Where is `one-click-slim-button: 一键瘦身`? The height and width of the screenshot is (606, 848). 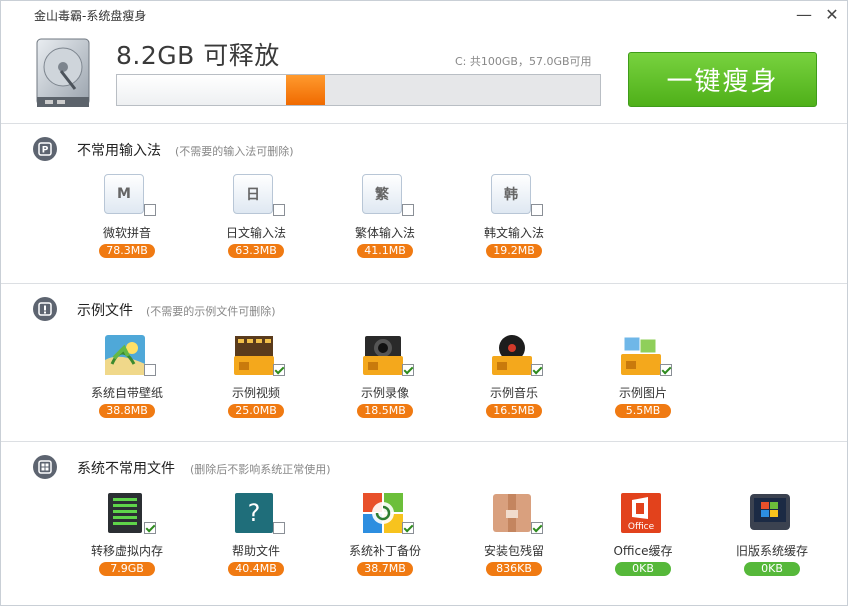
one-click-slim-button: 一键瘦身 is located at coordinates (722, 79).